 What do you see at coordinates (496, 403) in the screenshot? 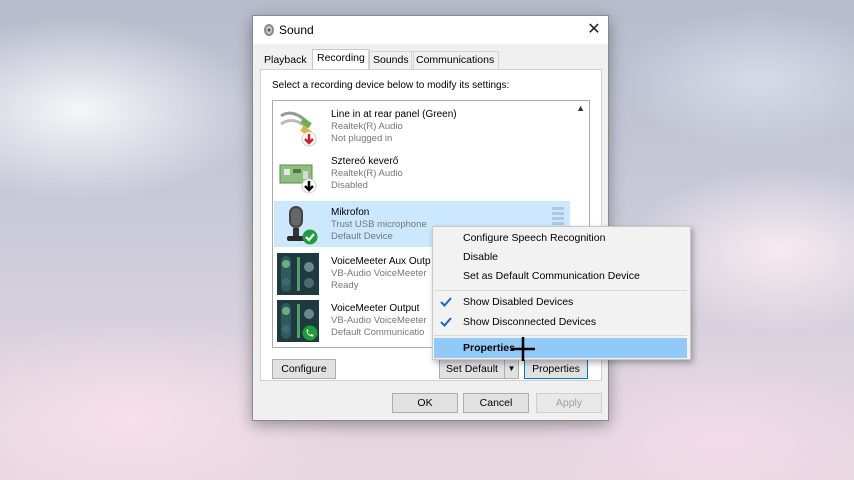
I see `cancel-button: Cancel` at bounding box center [496, 403].